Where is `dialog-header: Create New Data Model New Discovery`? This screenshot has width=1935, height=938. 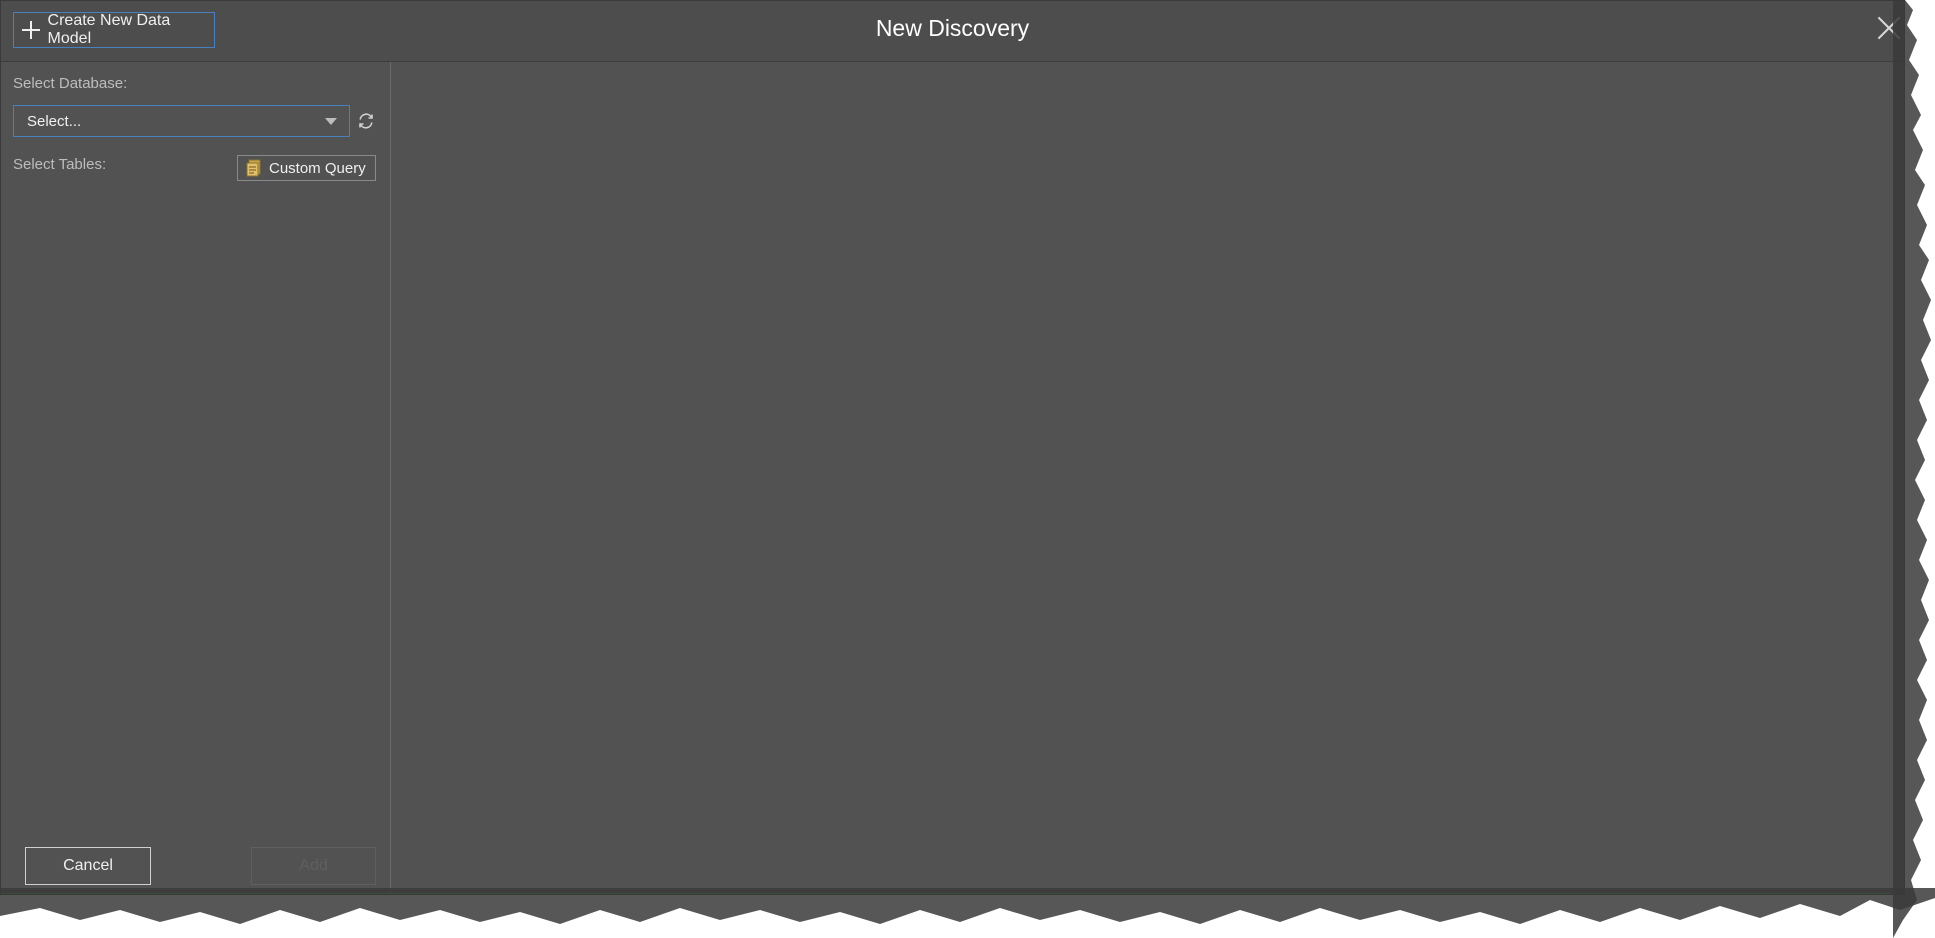 dialog-header: Create New Data Model New Discovery is located at coordinates (952, 31).